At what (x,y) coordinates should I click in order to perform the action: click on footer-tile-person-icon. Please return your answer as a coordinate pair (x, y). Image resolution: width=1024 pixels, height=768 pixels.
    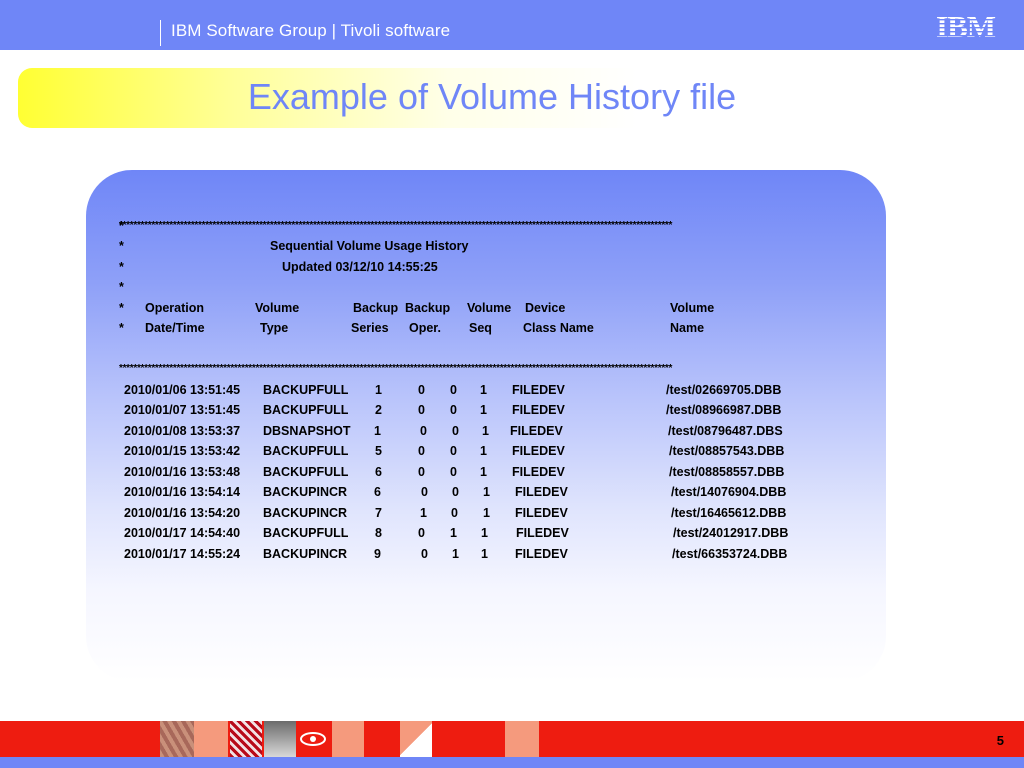
    Looking at the image, I should click on (280, 739).